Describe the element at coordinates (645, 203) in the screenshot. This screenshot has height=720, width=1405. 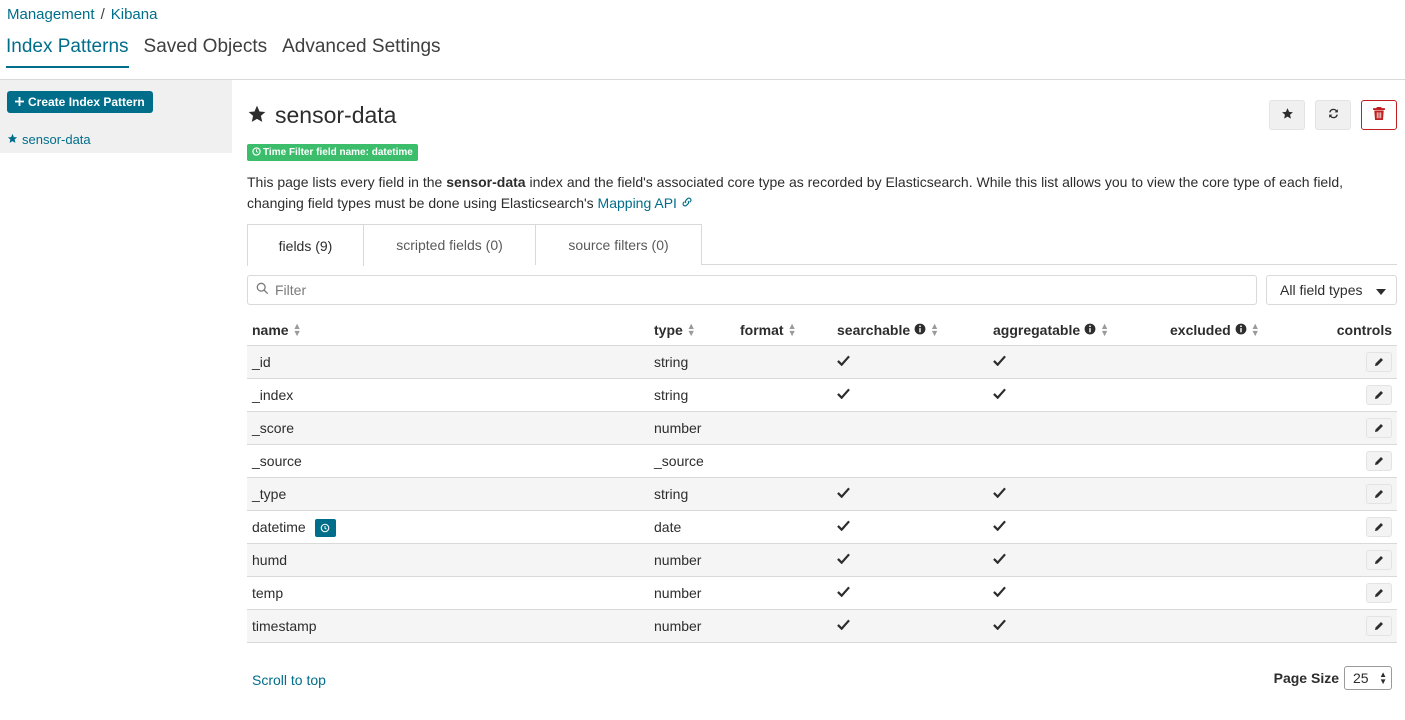
I see `mapping-api-link: Mapping API` at that location.